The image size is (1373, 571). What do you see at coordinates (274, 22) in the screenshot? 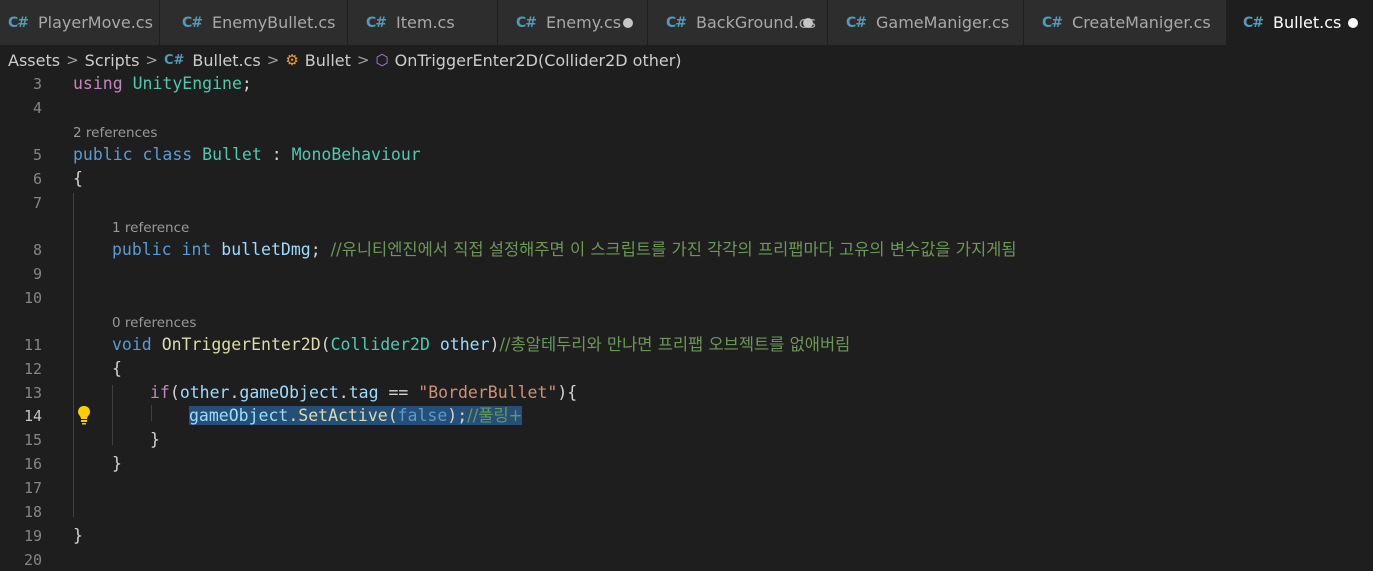
I see `tab-label: EnemyBullet.cs` at bounding box center [274, 22].